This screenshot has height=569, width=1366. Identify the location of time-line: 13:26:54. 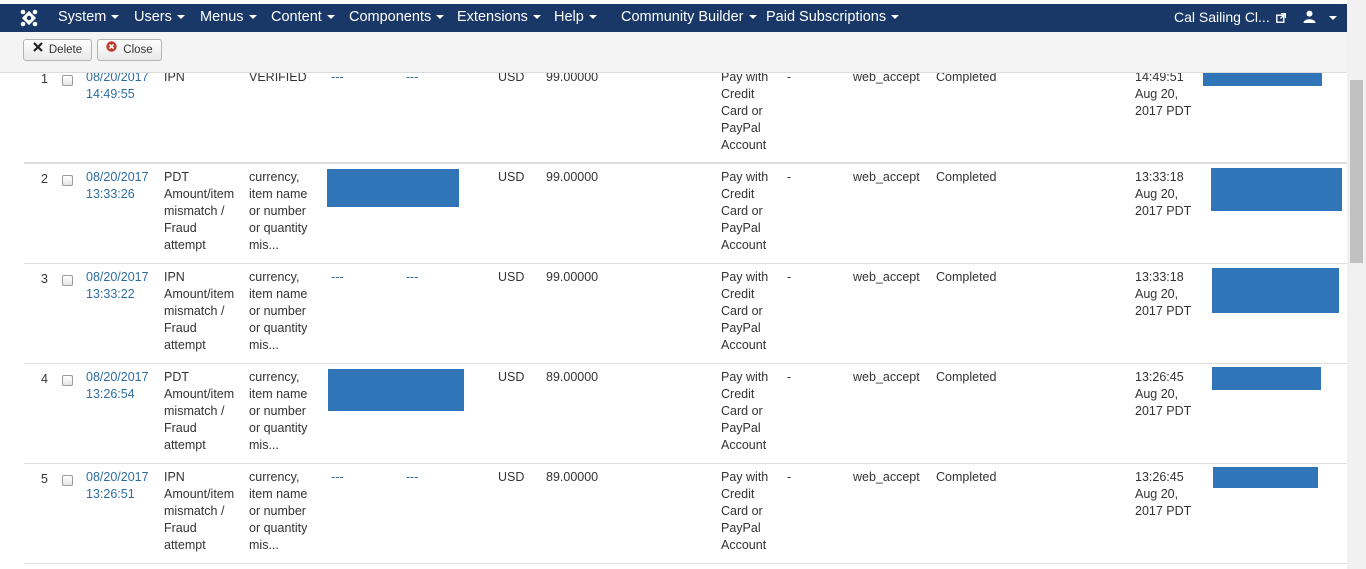
(110, 394).